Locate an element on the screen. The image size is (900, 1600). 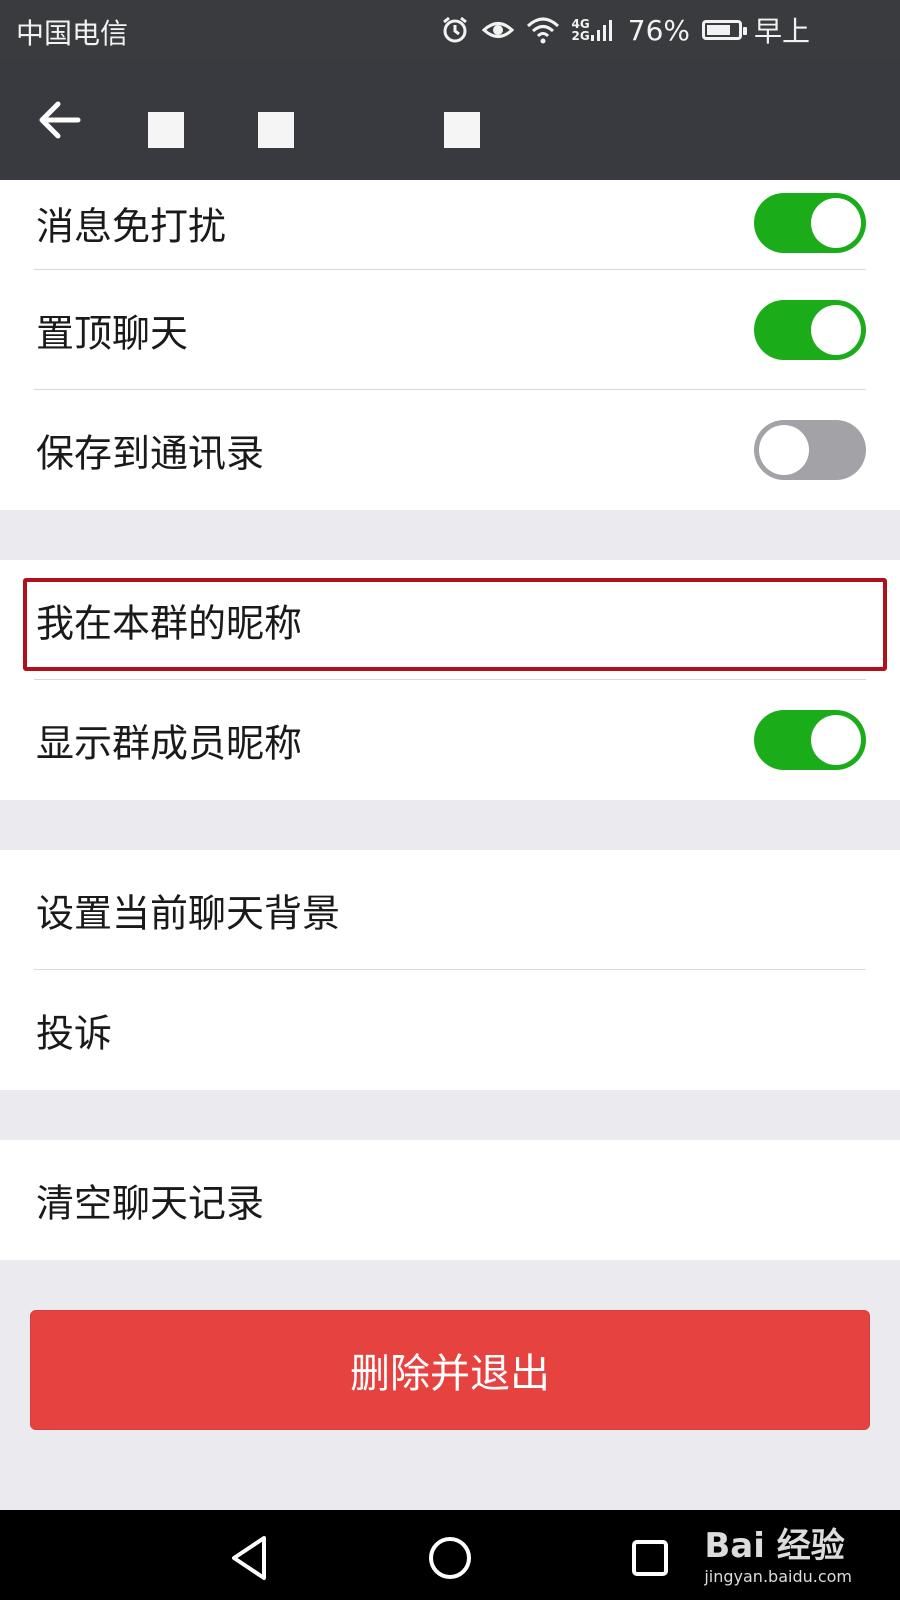
setting-label: 清空聊天记录 is located at coordinates (150, 1203).